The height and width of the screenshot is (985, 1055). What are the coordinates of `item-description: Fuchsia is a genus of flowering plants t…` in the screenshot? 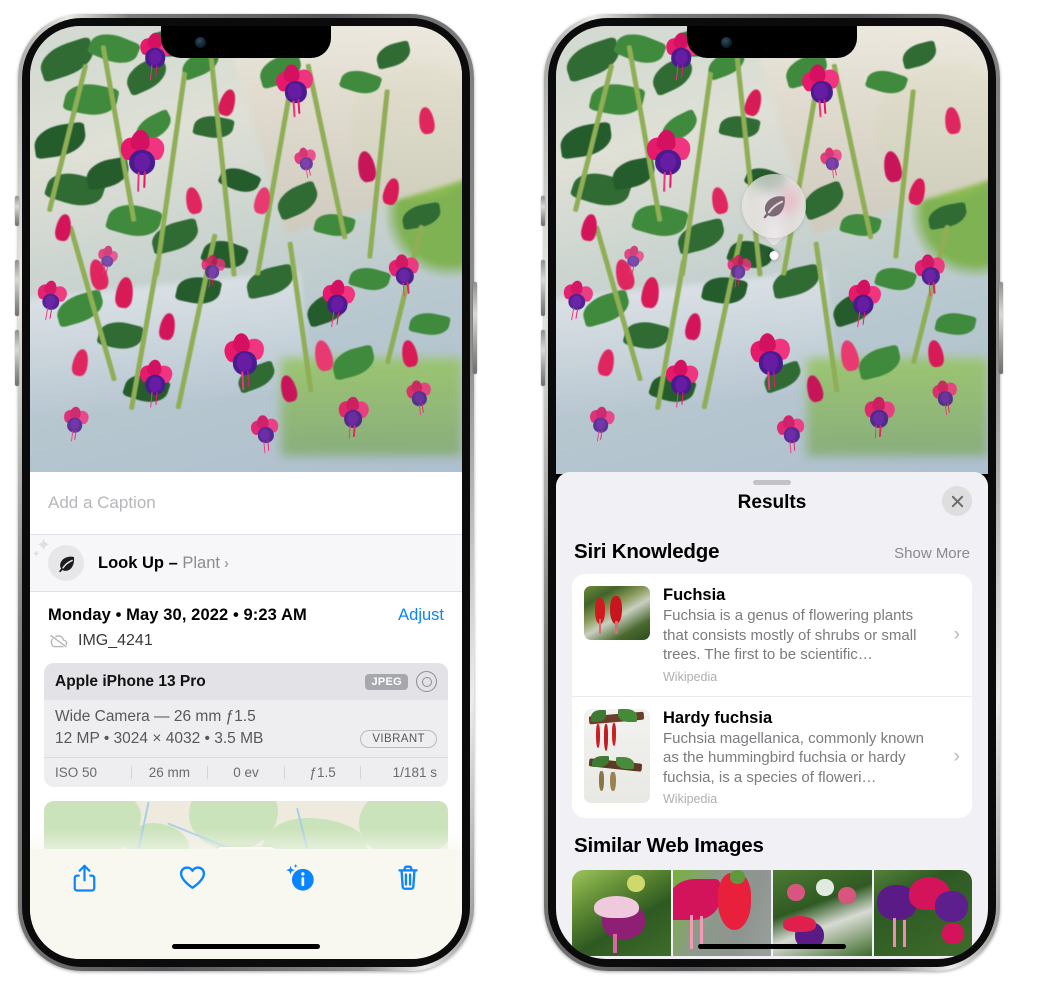 It's located at (790, 635).